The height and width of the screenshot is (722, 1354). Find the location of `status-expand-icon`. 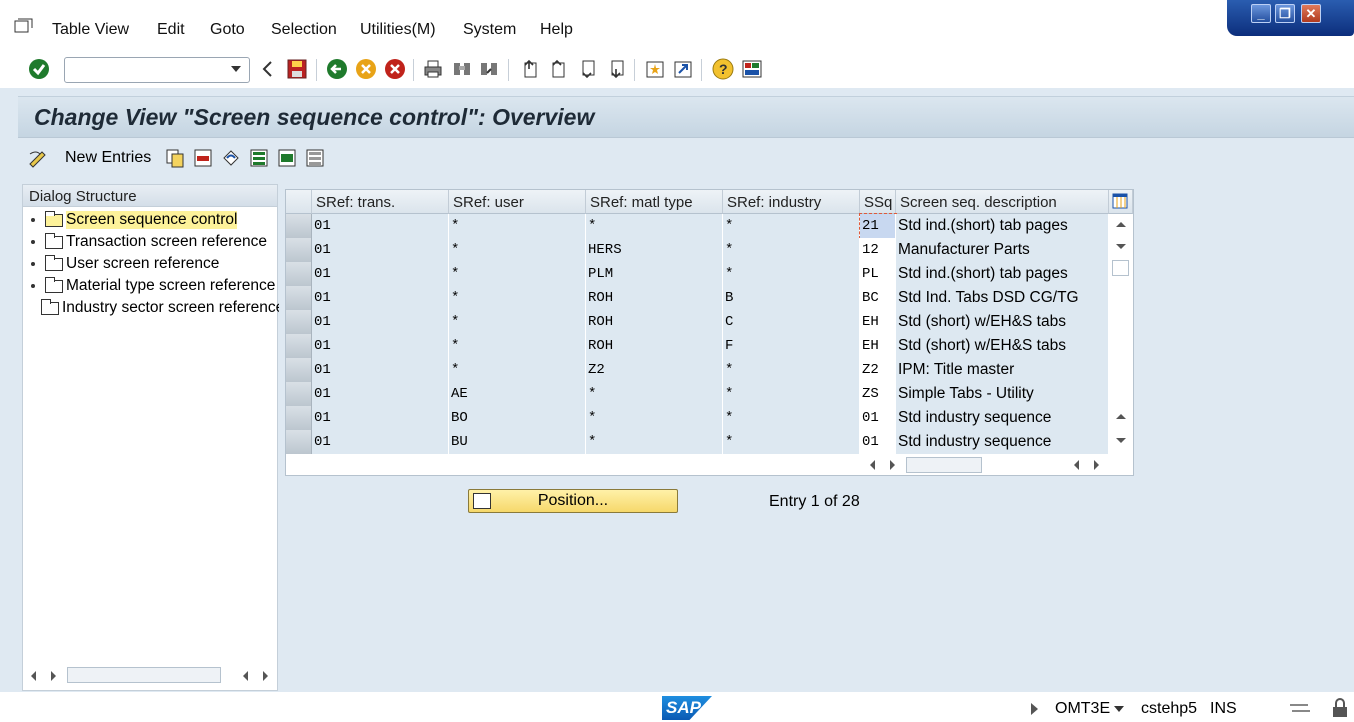

status-expand-icon is located at coordinates (1034, 709).